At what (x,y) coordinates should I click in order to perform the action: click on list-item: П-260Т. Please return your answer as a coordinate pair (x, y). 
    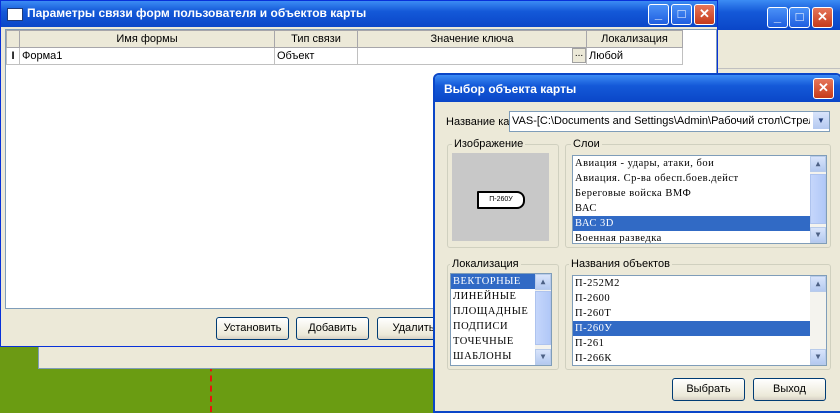
    Looking at the image, I should click on (699, 313).